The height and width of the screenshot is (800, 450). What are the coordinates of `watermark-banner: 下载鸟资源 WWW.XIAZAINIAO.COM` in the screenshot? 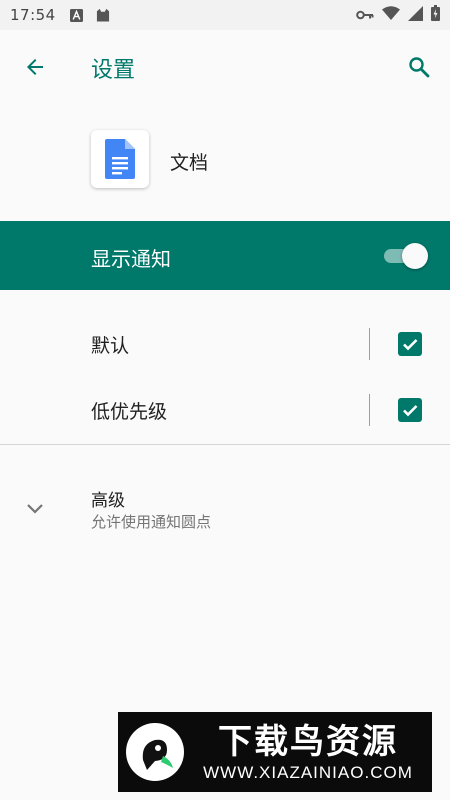 It's located at (275, 752).